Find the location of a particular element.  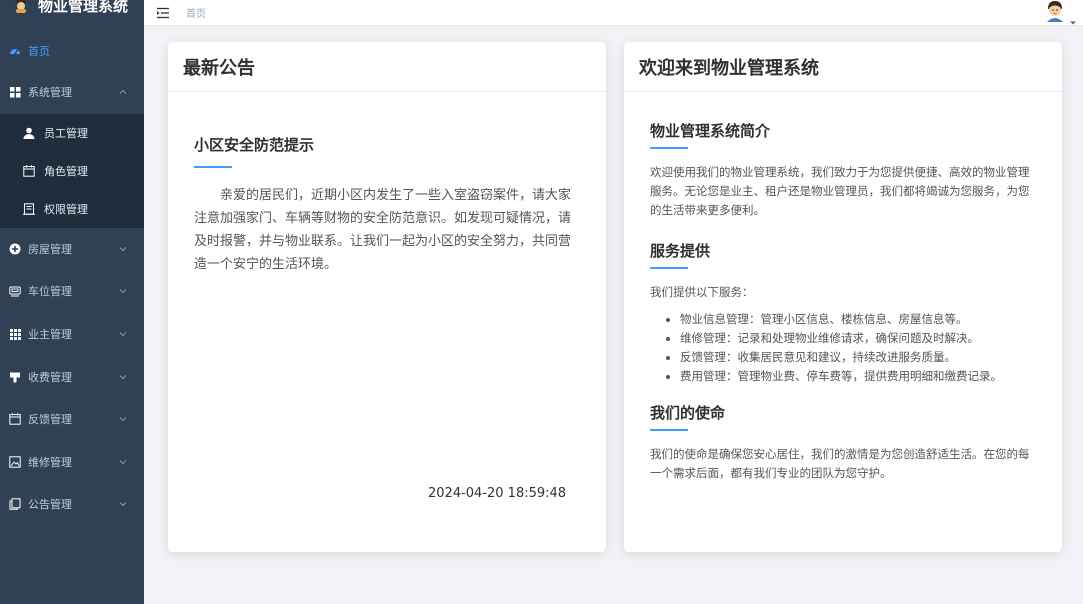

sidebar-item-owner: 业主管理 is located at coordinates (72, 334).